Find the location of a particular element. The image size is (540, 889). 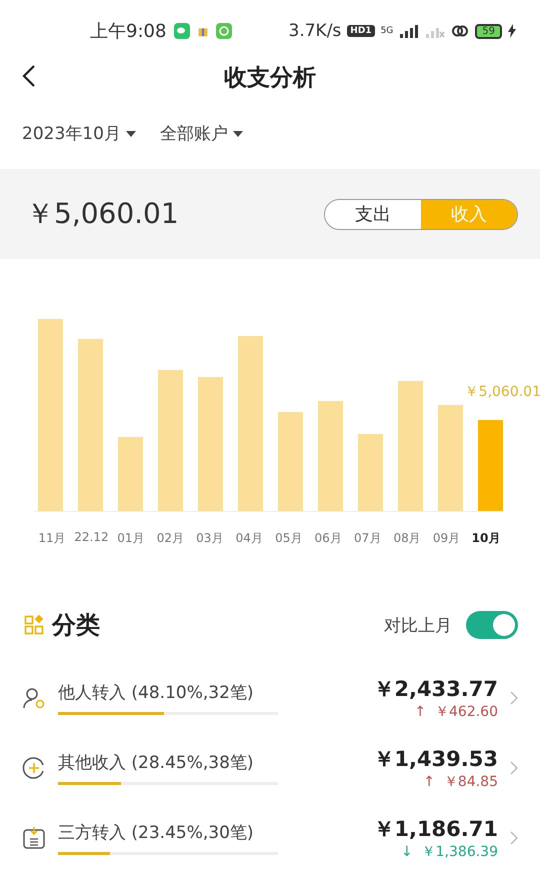

month-label: 22.12 is located at coordinates (91, 538).